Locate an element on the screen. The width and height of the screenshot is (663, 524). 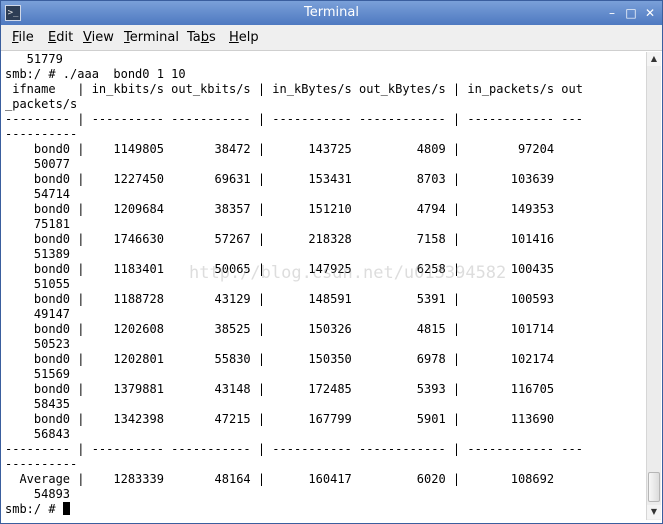
terminal-line: 51055 is located at coordinates (38, 284).